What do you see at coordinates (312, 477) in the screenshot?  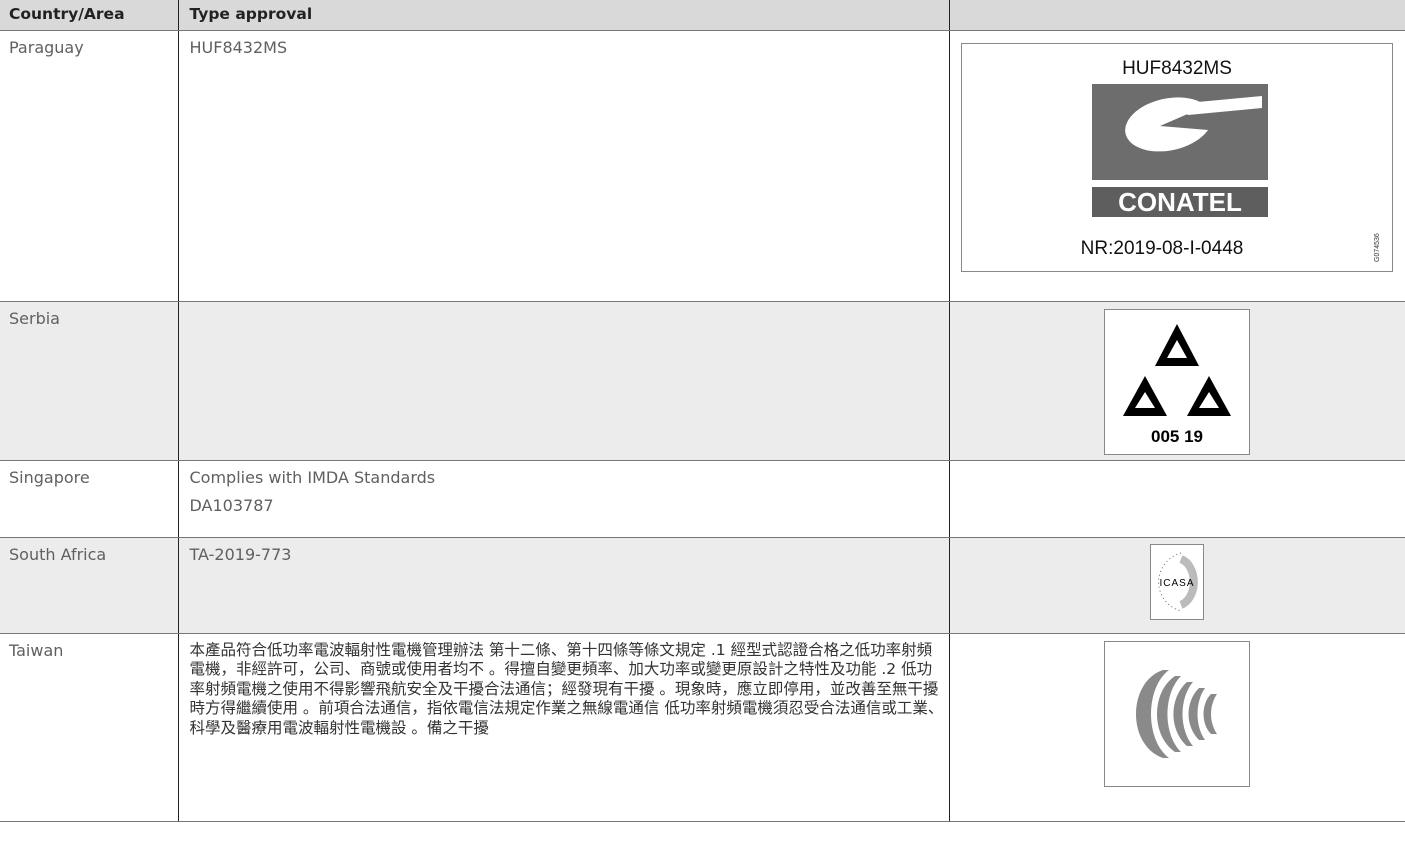 I see `singapore-line-1: Complies with IMDA Standards` at bounding box center [312, 477].